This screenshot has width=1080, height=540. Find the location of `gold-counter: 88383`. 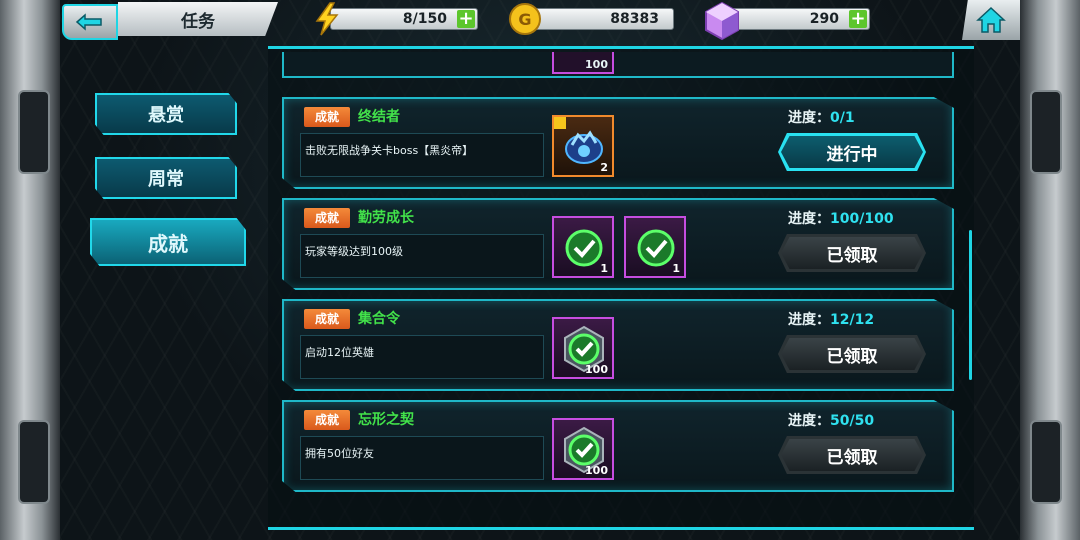

gold-counter: 88383 is located at coordinates (602, 19).